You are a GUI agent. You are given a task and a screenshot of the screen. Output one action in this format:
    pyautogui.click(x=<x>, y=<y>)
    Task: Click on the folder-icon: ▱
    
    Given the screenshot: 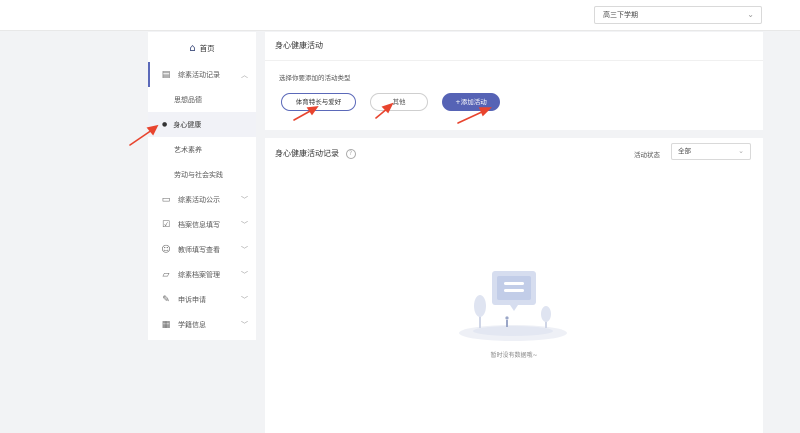 What is the action you would take?
    pyautogui.click(x=166, y=274)
    